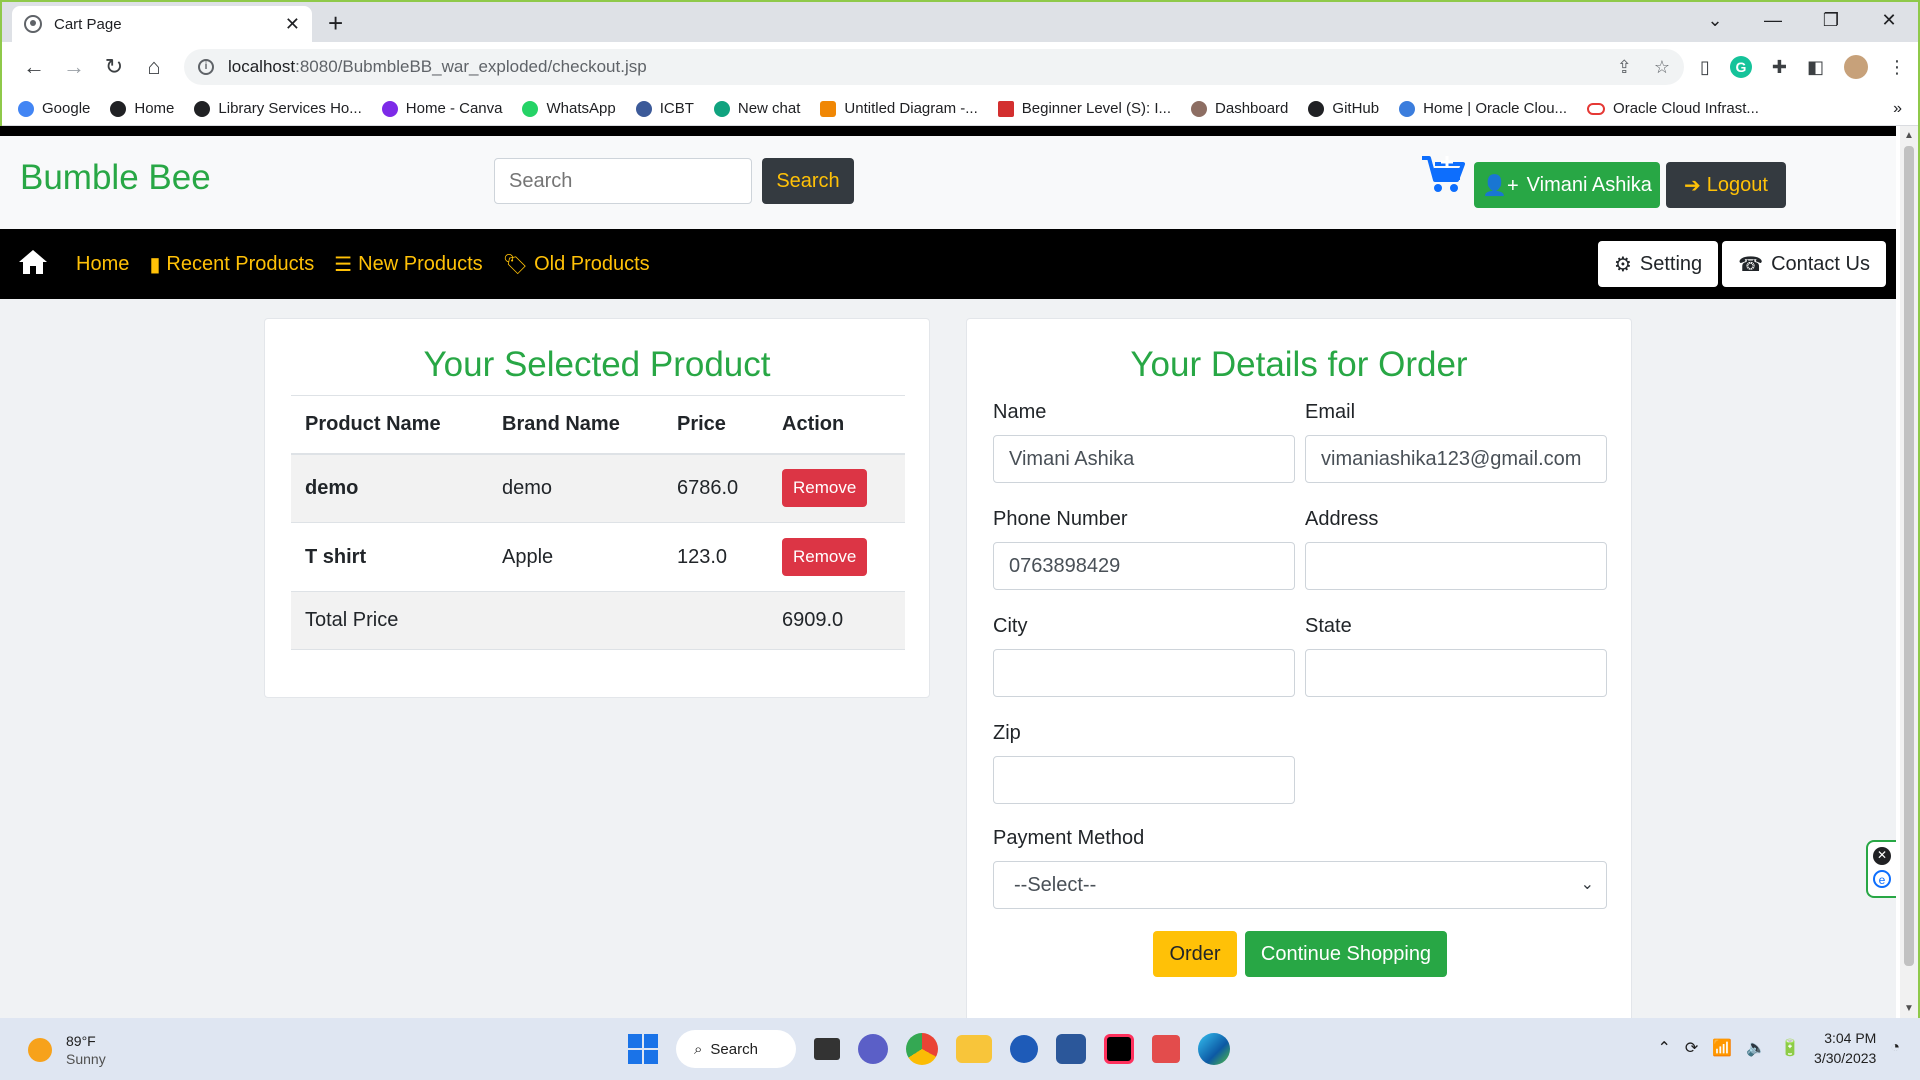 The width and height of the screenshot is (1920, 1080). What do you see at coordinates (1239, 108) in the screenshot?
I see `bookmark-item: Dashboard` at bounding box center [1239, 108].